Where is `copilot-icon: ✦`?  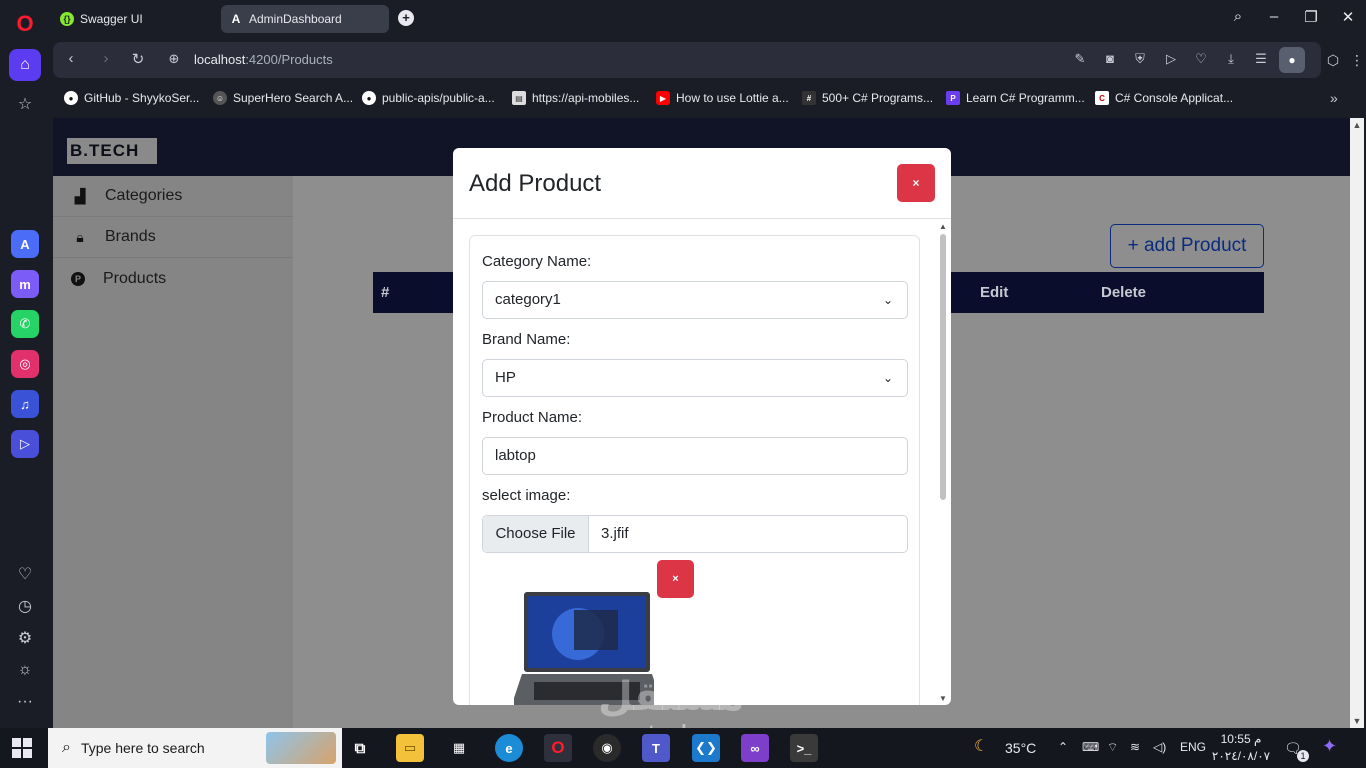
copilot-icon: ✦ is located at coordinates (1329, 746).